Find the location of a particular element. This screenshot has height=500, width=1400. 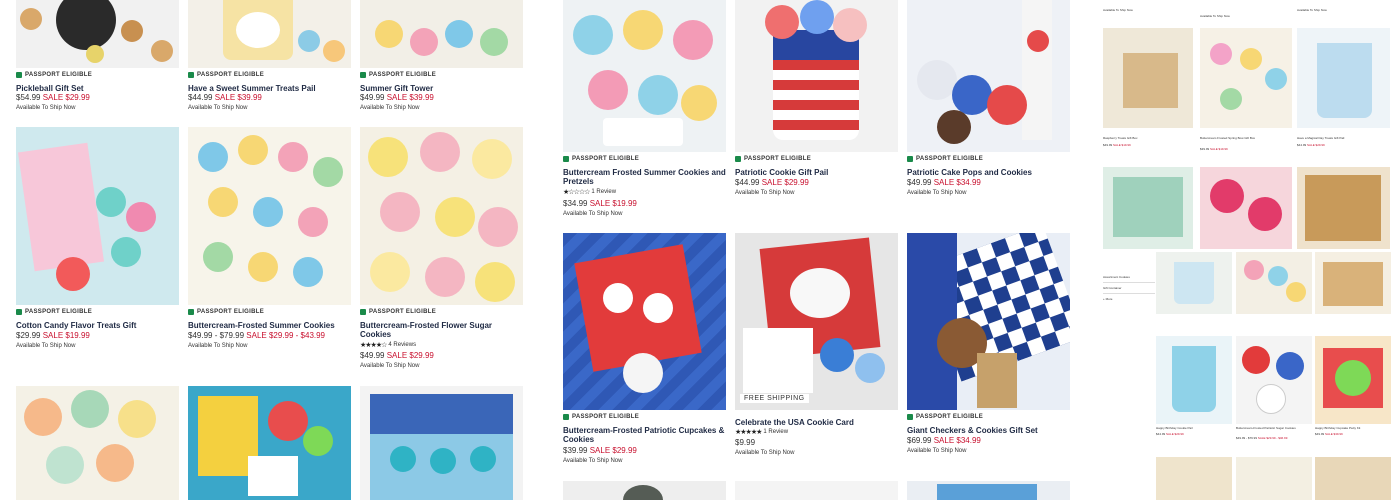

product-price: $44.99 SALE $39.99 is located at coordinates (225, 97).